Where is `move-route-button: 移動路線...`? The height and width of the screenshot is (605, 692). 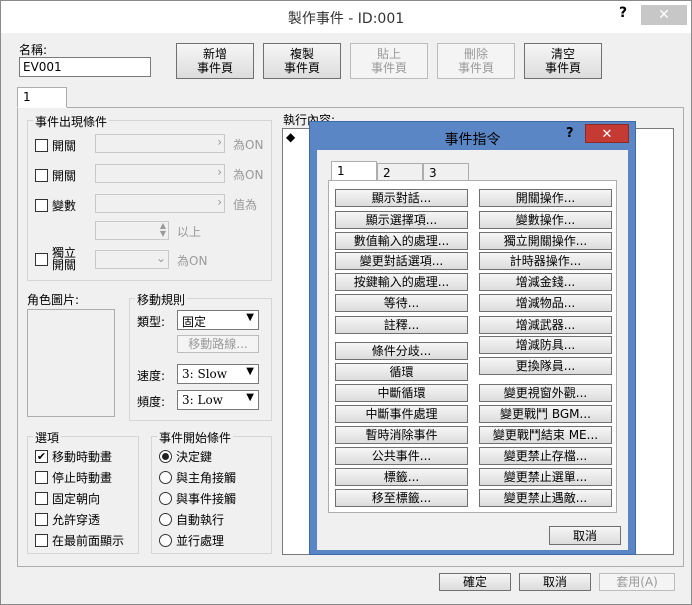 move-route-button: 移動路線... is located at coordinates (218, 344).